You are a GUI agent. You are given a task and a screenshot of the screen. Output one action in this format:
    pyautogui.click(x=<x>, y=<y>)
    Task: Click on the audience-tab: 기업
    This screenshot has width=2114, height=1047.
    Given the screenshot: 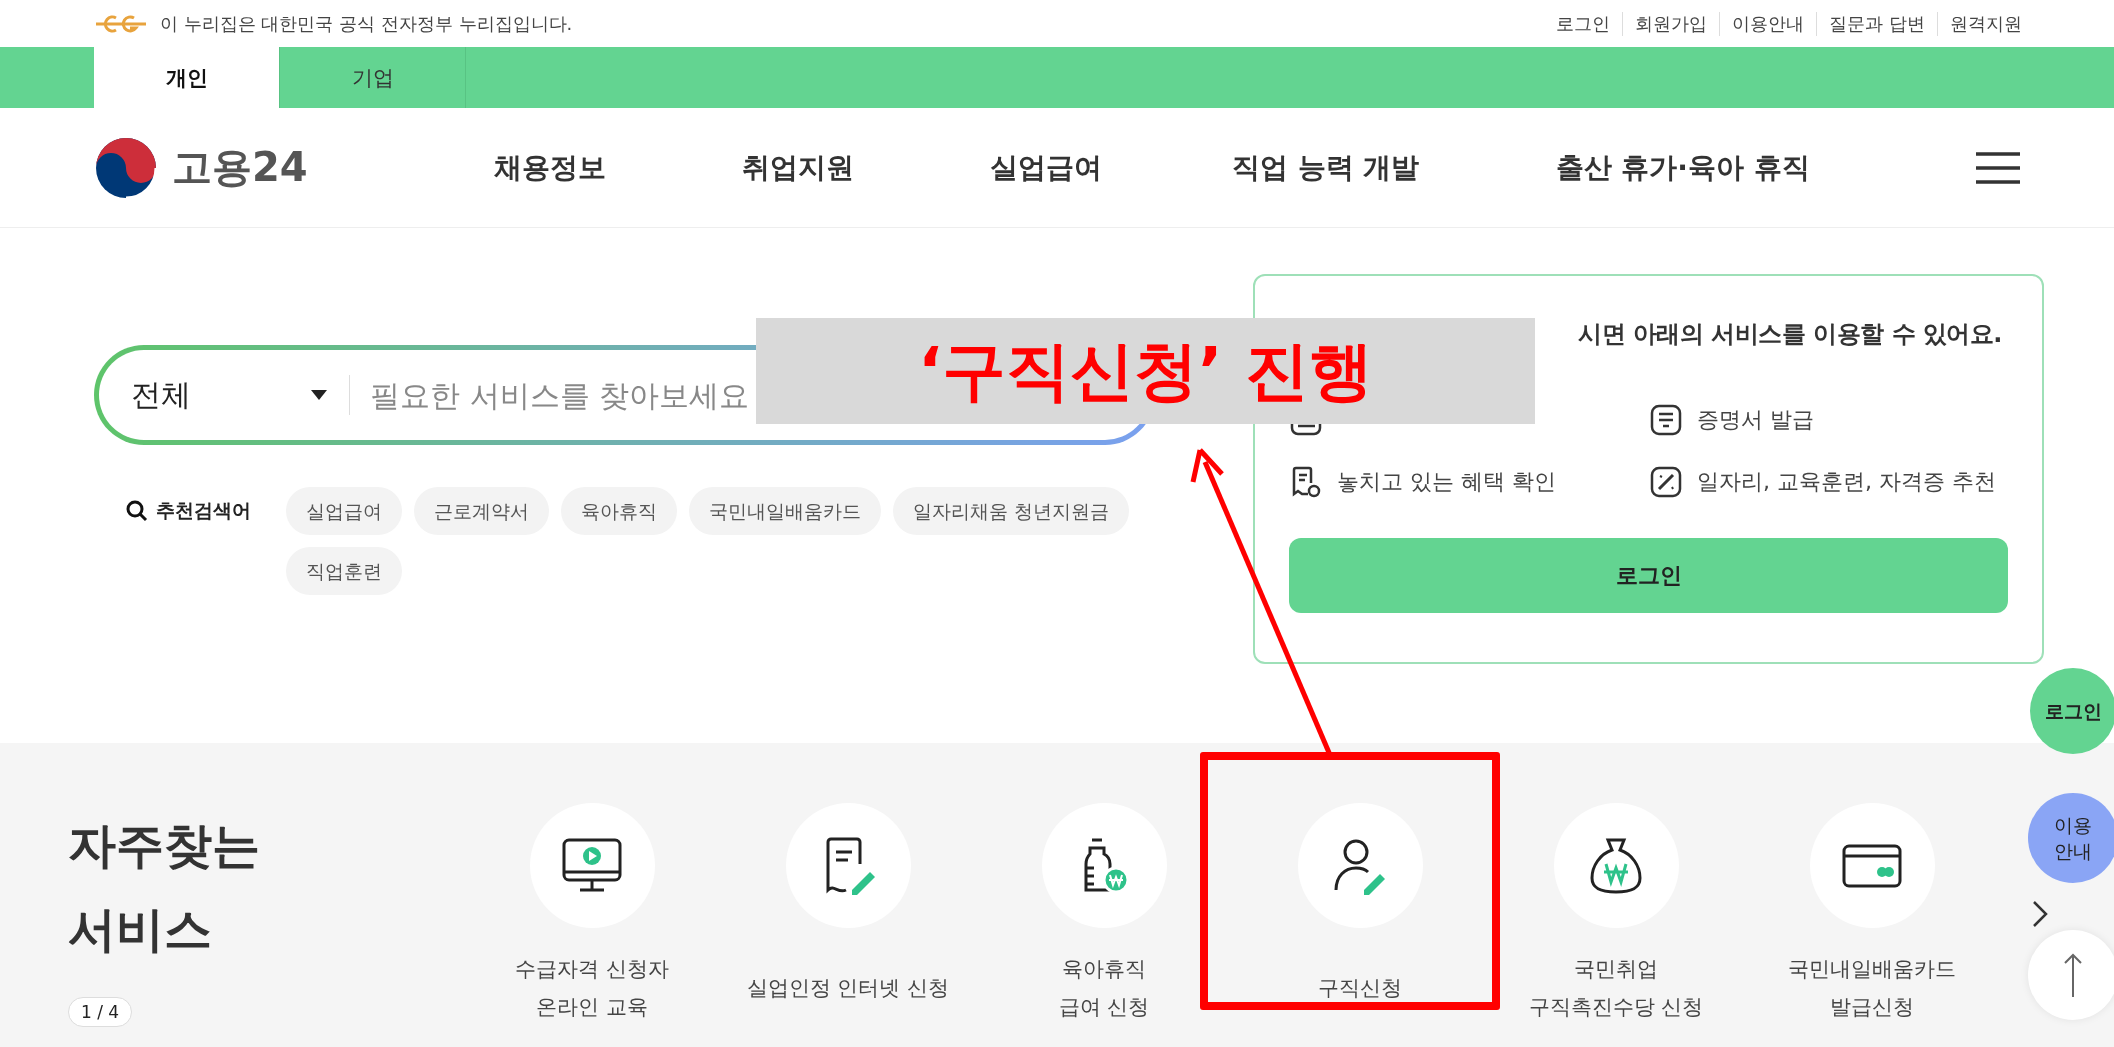 What is the action you would take?
    pyautogui.click(x=373, y=77)
    